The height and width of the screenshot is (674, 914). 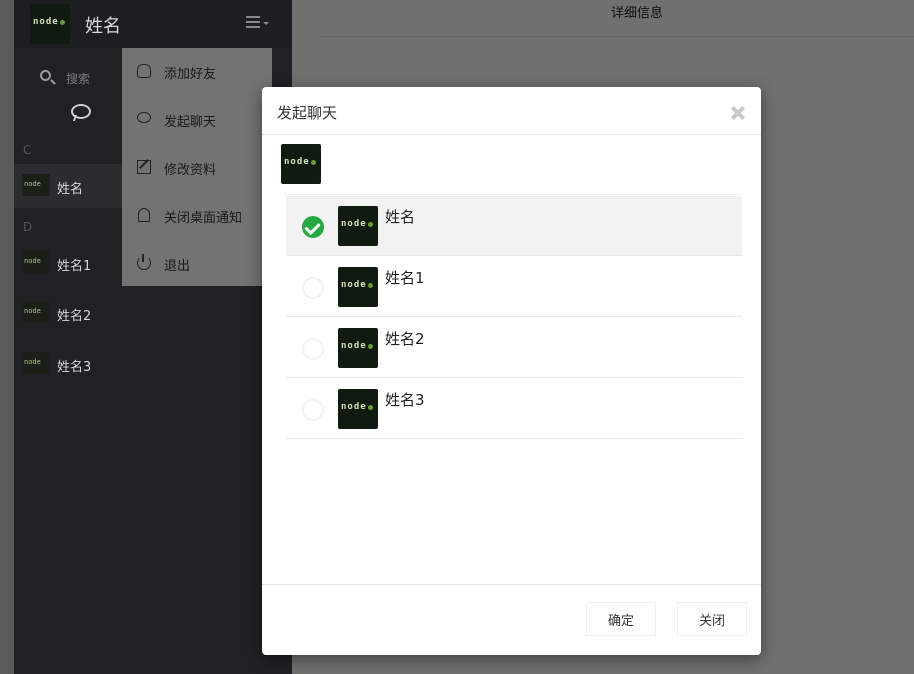 I want to click on dialog-title: 发起聊天, so click(x=307, y=113).